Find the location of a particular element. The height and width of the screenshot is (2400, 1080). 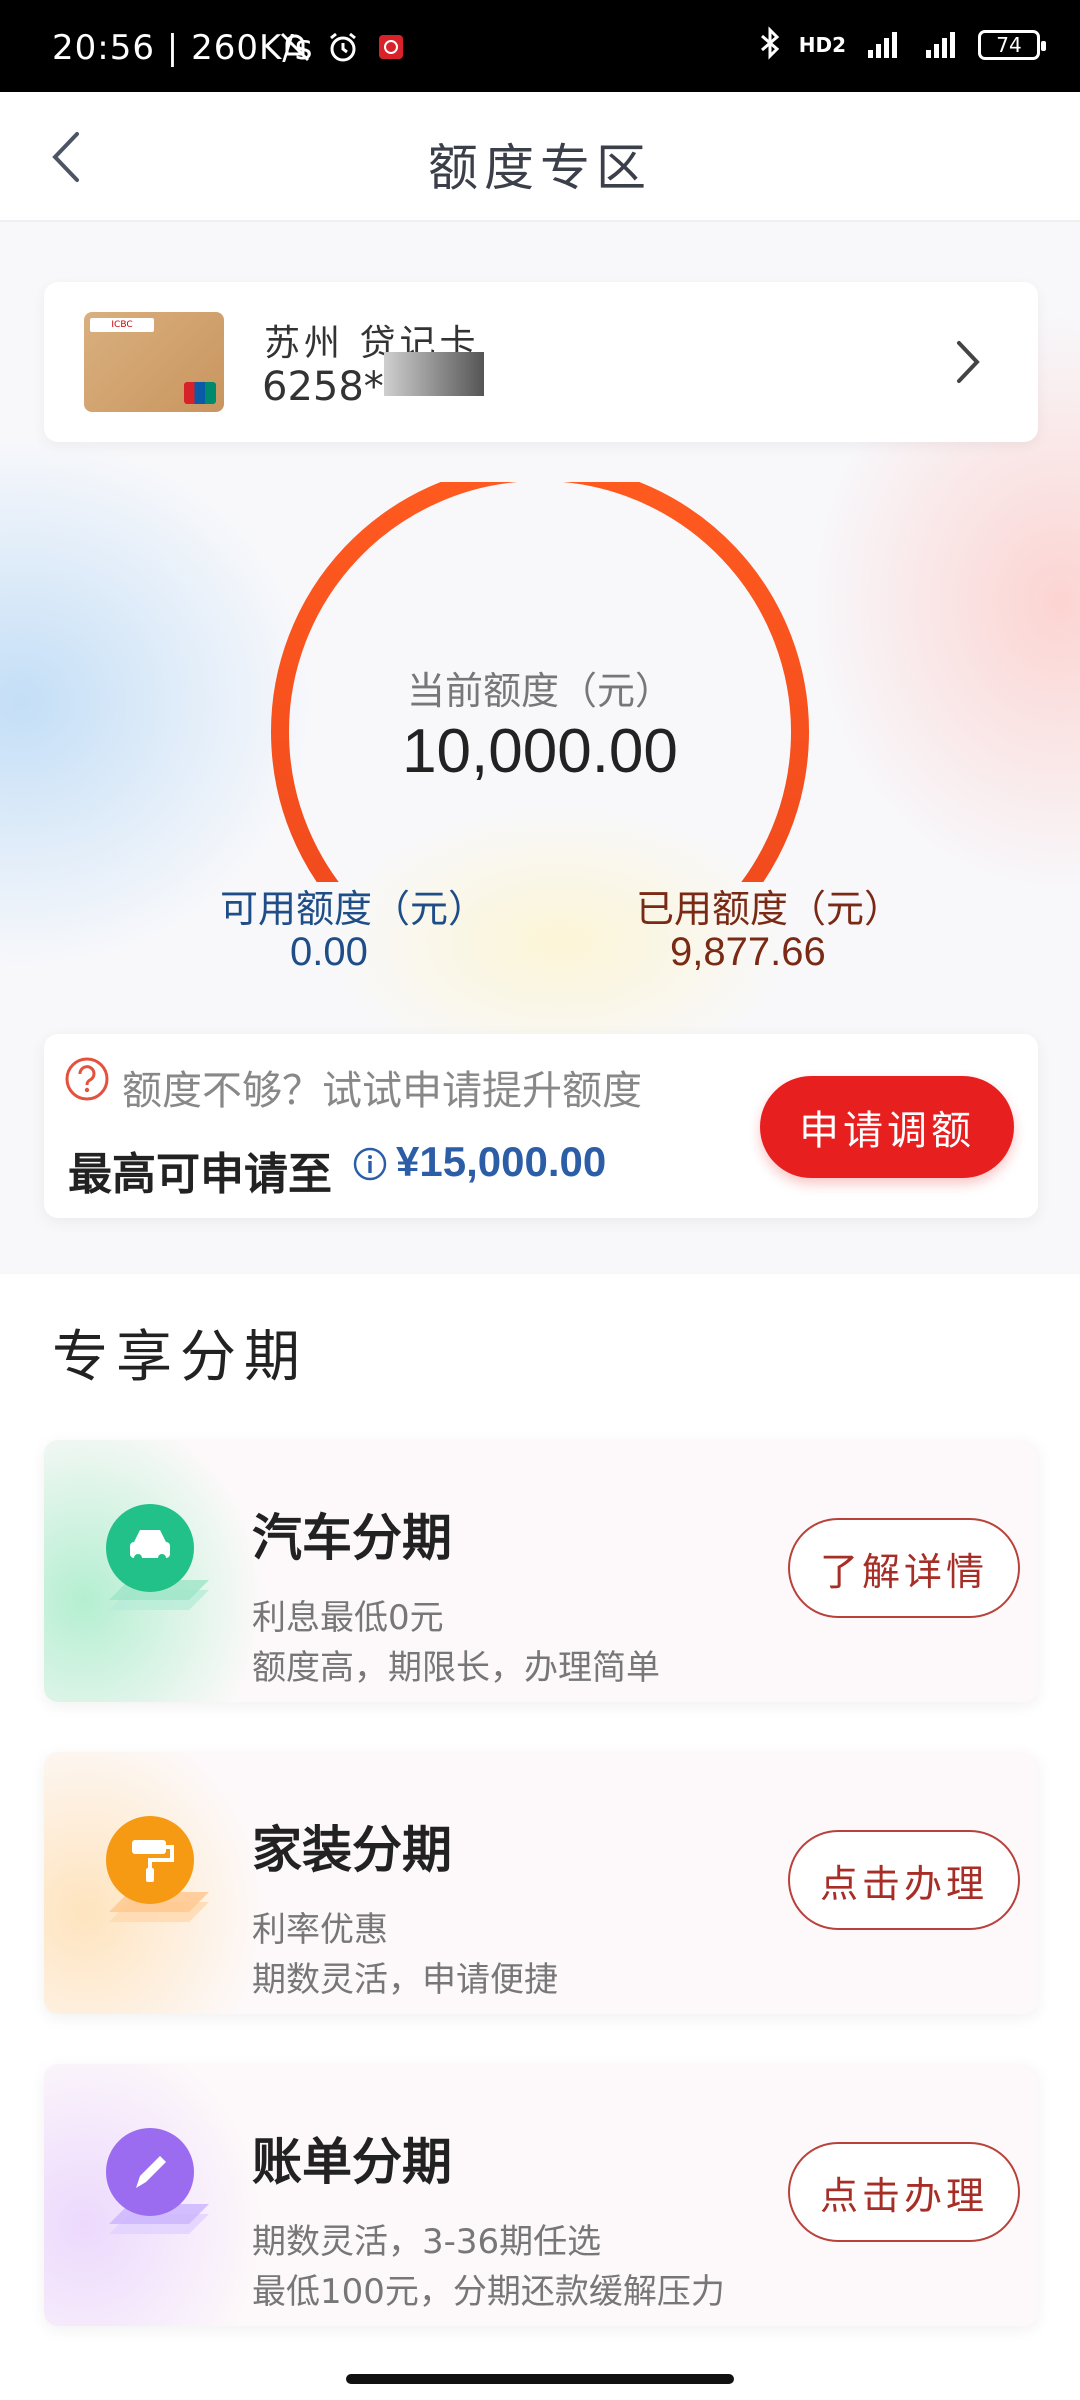

alarm-icon is located at coordinates (343, 47).